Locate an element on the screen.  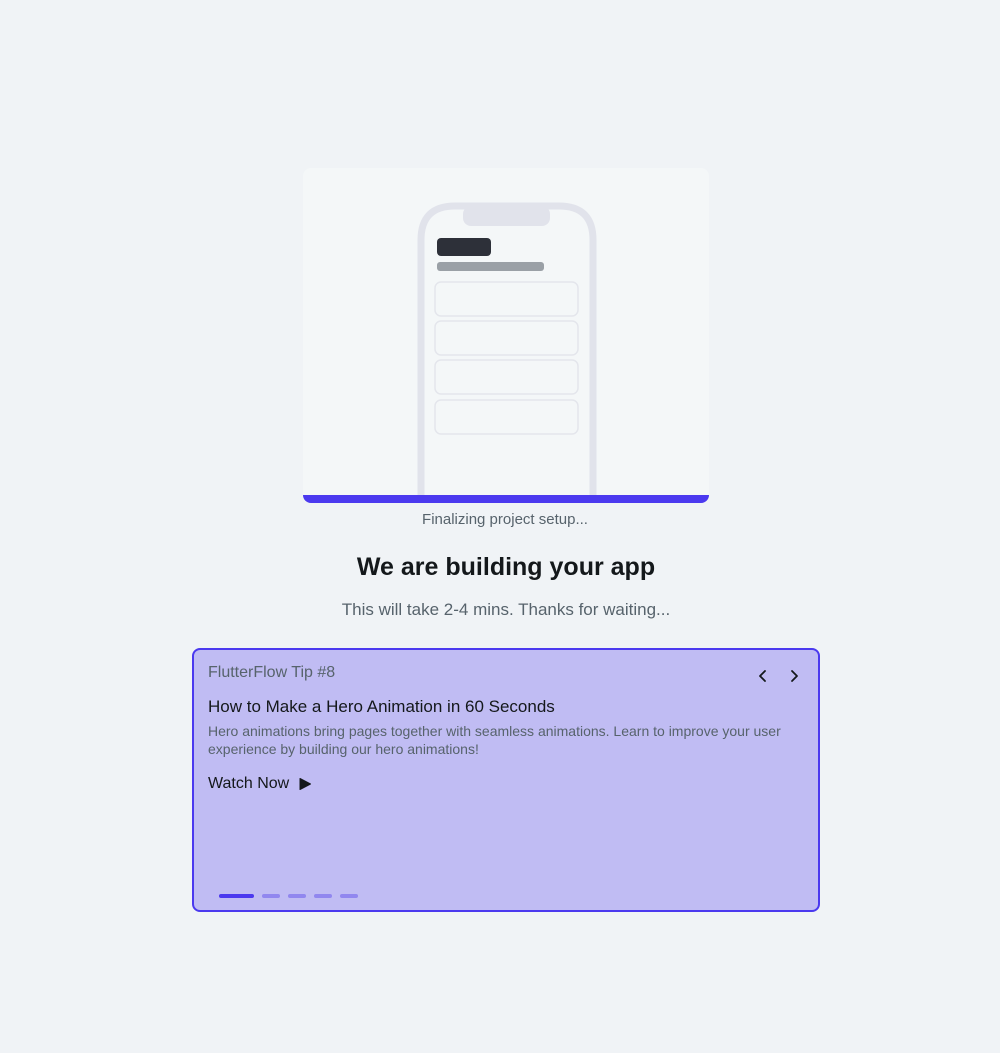
build-progress-bar is located at coordinates (506, 499).